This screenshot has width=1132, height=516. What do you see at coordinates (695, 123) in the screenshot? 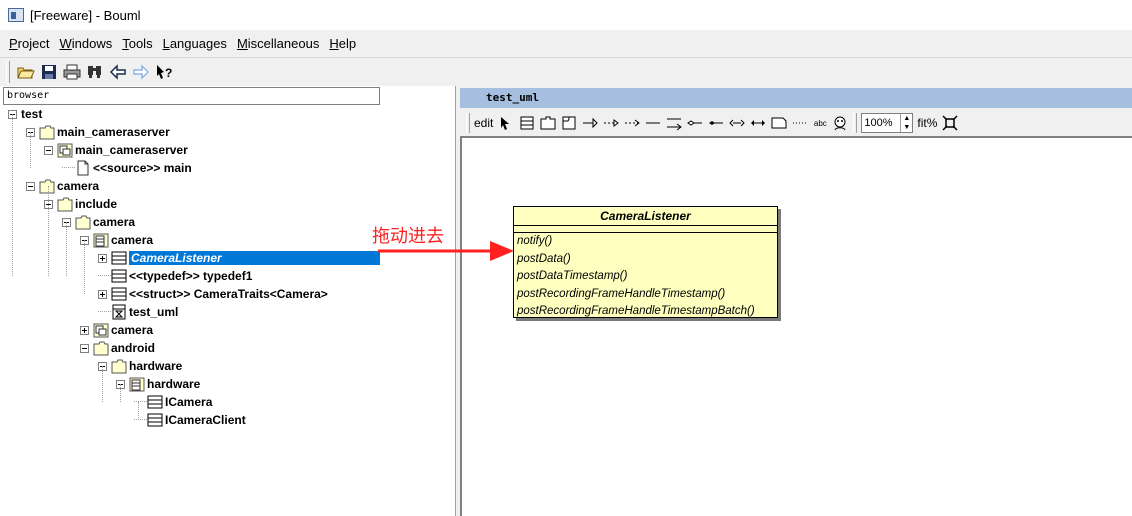
I see `aggregation-icon` at bounding box center [695, 123].